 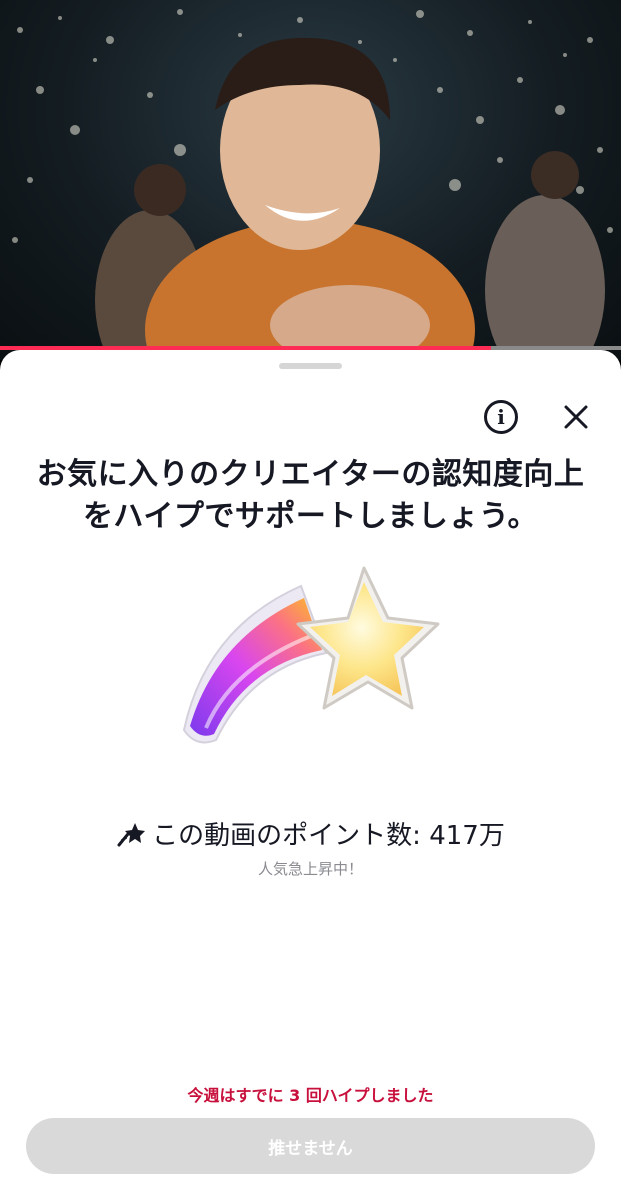 I want to click on hype-button: 推せません, so click(x=310, y=1146).